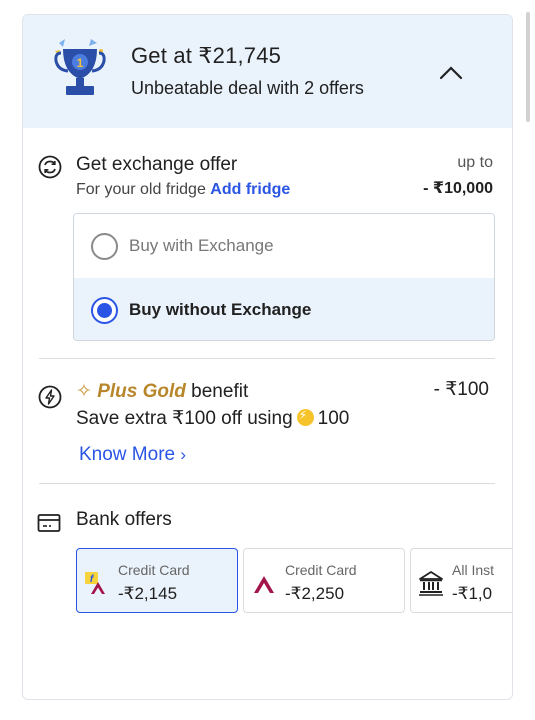 This screenshot has height=720, width=535. I want to click on supercoin-icon, so click(305, 417).